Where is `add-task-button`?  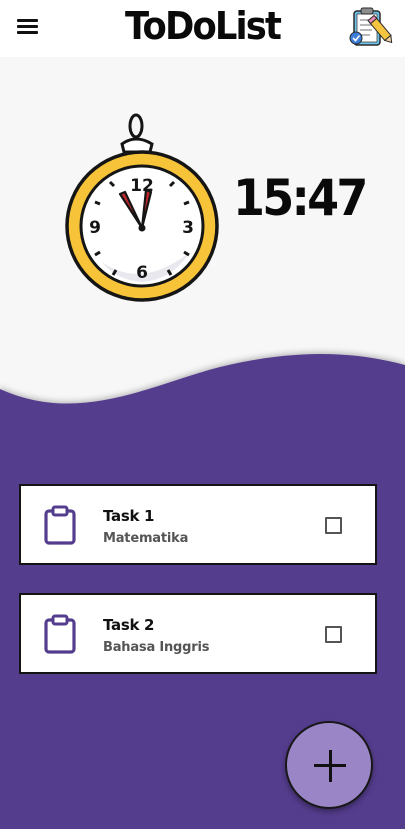
add-task-button is located at coordinates (329, 765).